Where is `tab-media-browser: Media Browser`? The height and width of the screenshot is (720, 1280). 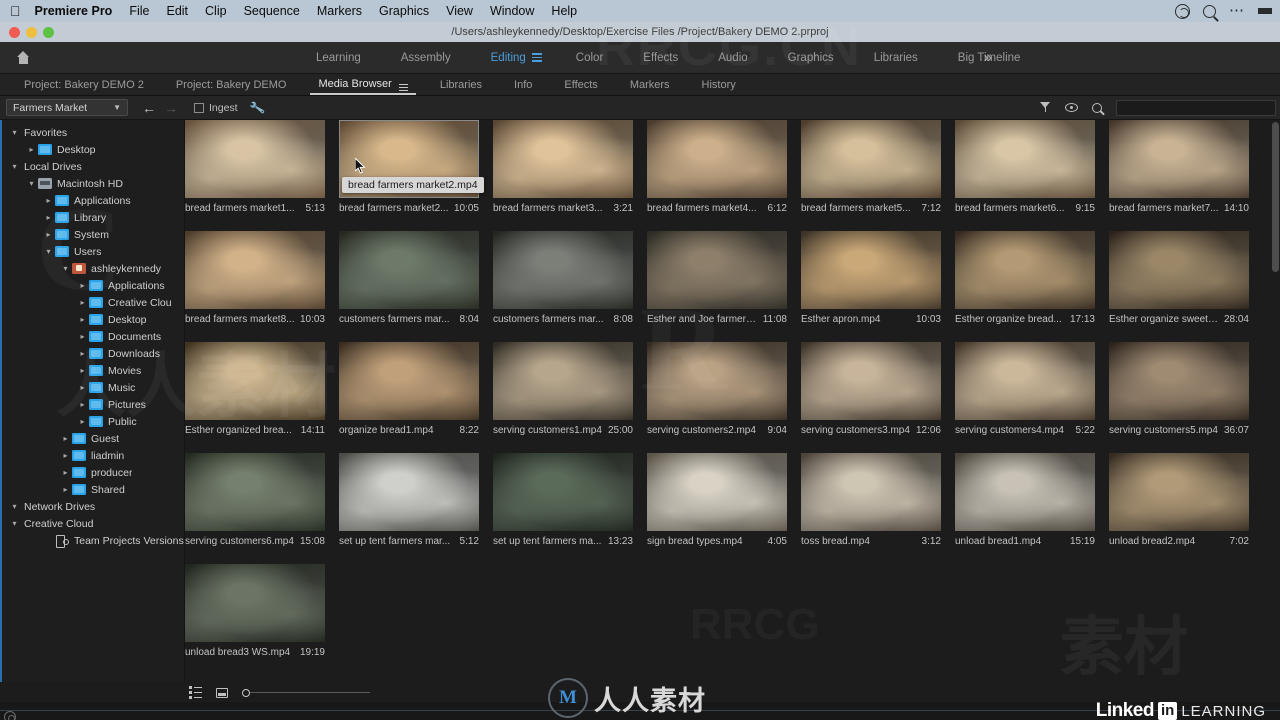
tab-media-browser: Media Browser is located at coordinates (362, 86).